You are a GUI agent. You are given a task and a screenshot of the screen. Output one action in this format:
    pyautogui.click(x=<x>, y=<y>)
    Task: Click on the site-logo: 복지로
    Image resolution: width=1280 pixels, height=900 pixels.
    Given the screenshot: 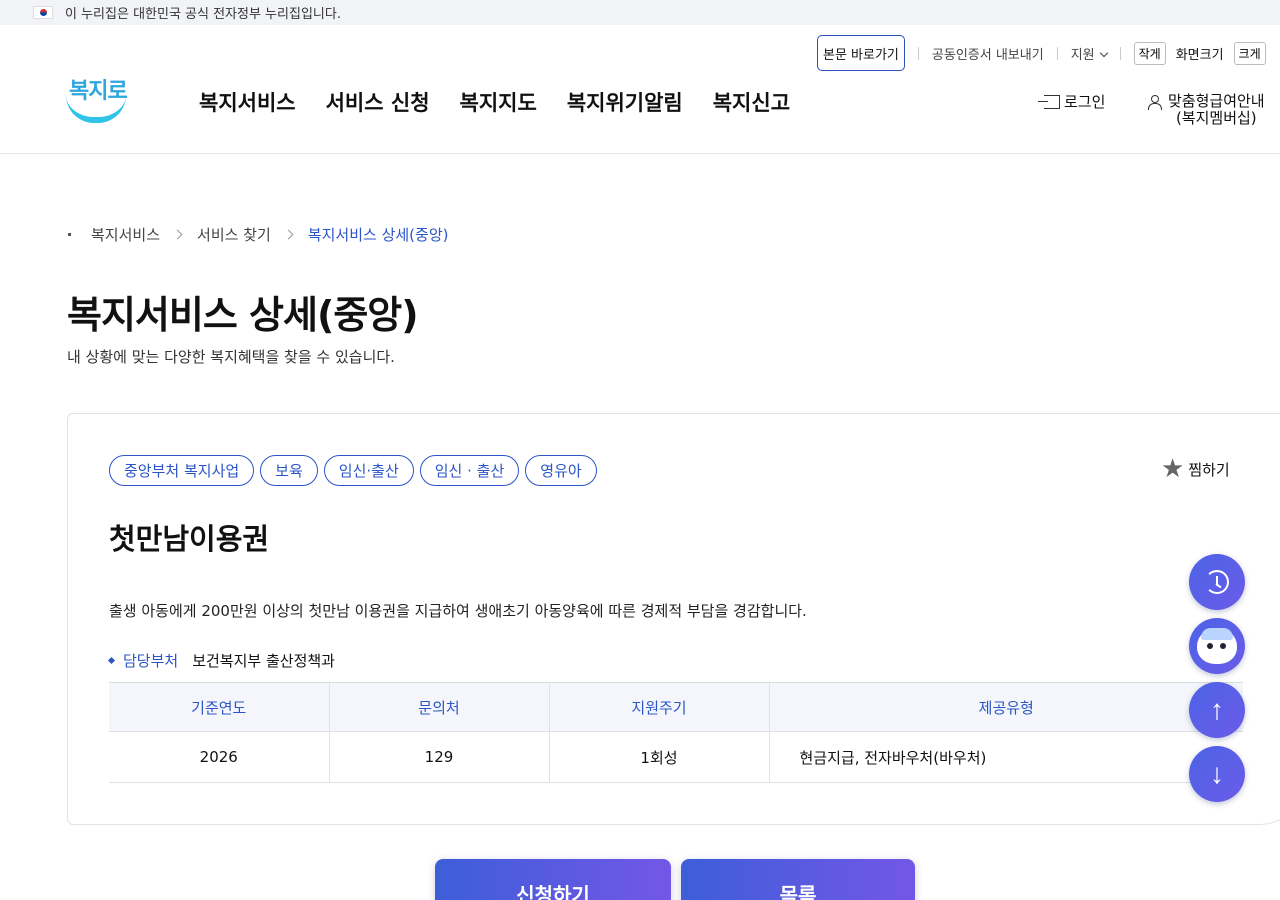 What is the action you would take?
    pyautogui.click(x=97, y=99)
    